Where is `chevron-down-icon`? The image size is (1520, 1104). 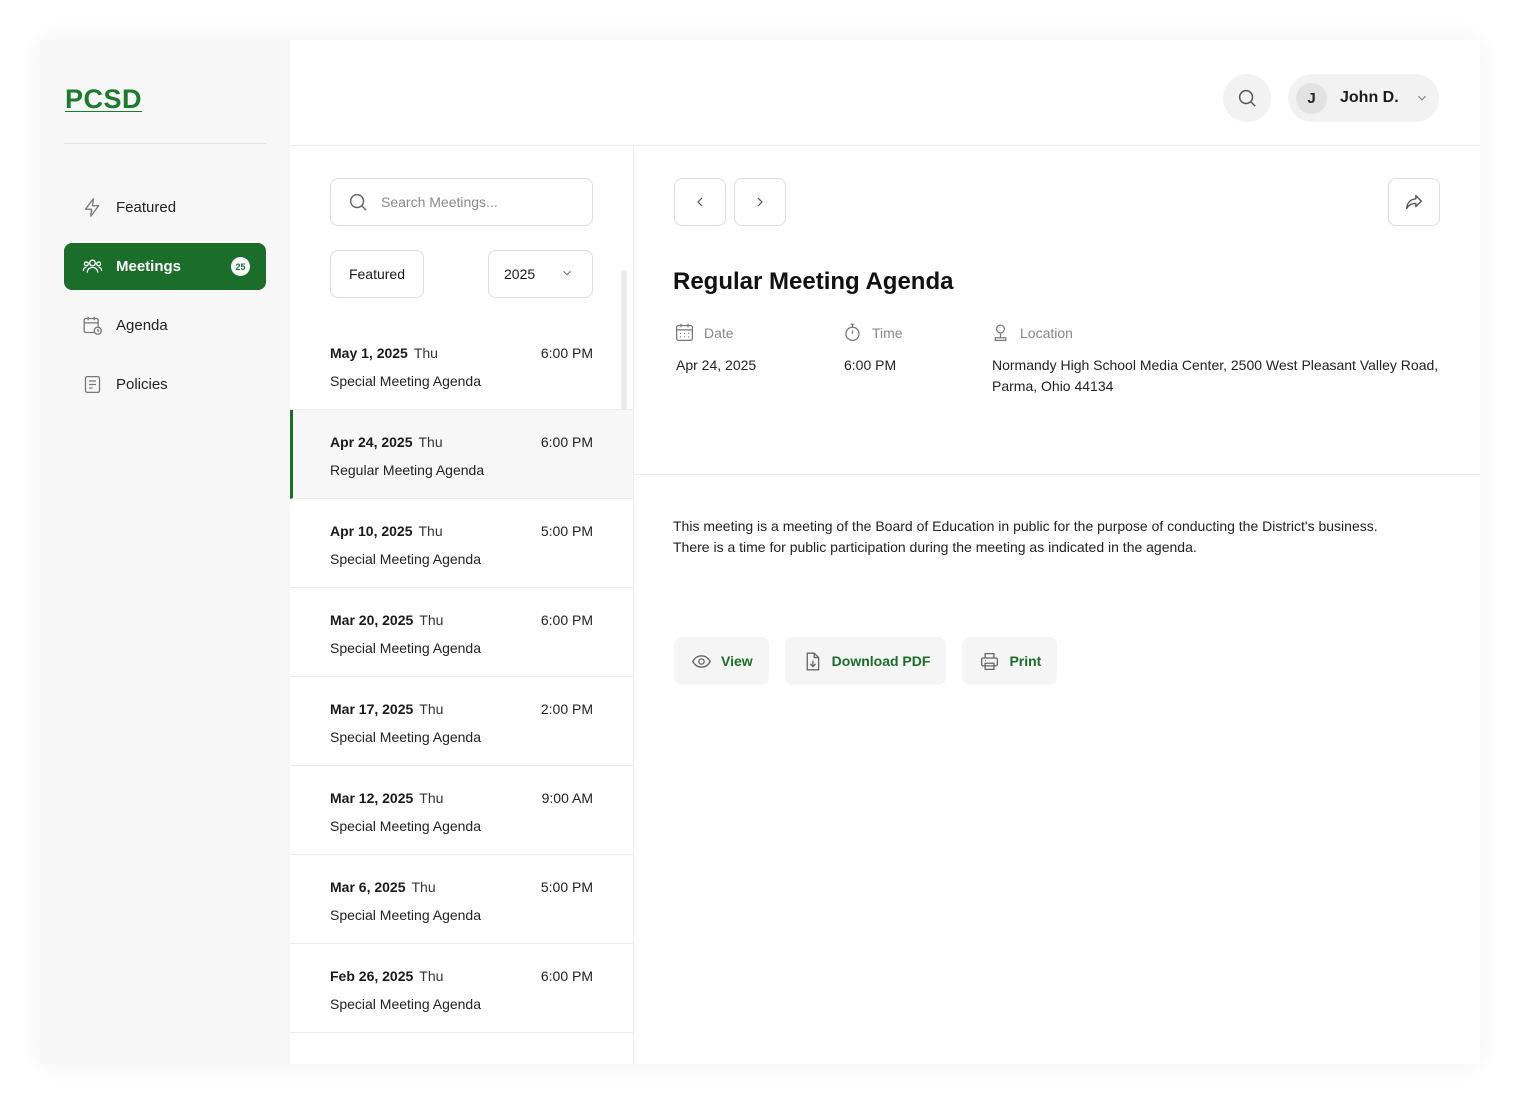 chevron-down-icon is located at coordinates (567, 274).